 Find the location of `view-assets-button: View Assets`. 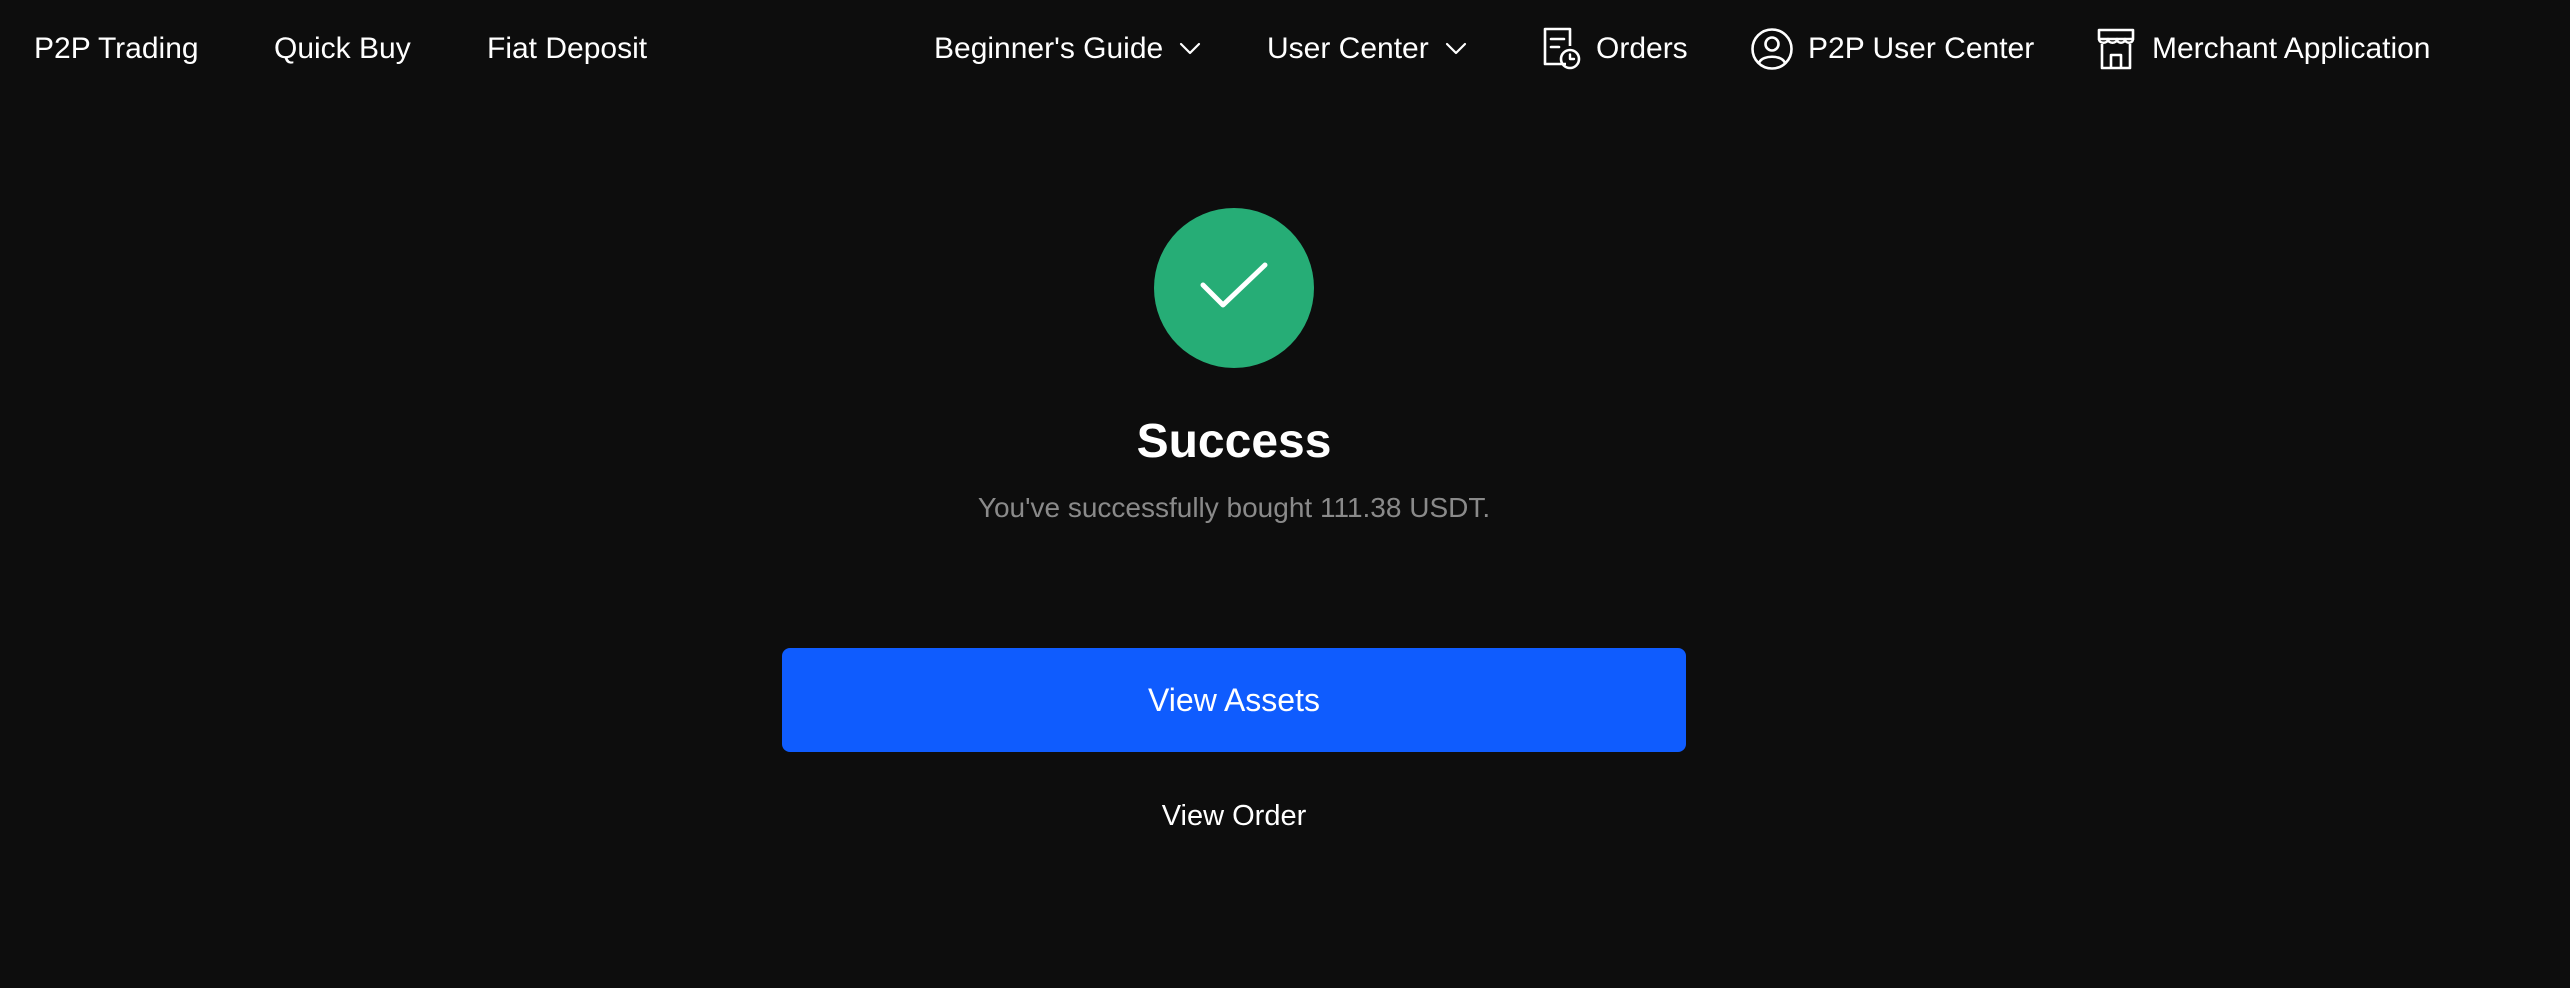

view-assets-button: View Assets is located at coordinates (1234, 700).